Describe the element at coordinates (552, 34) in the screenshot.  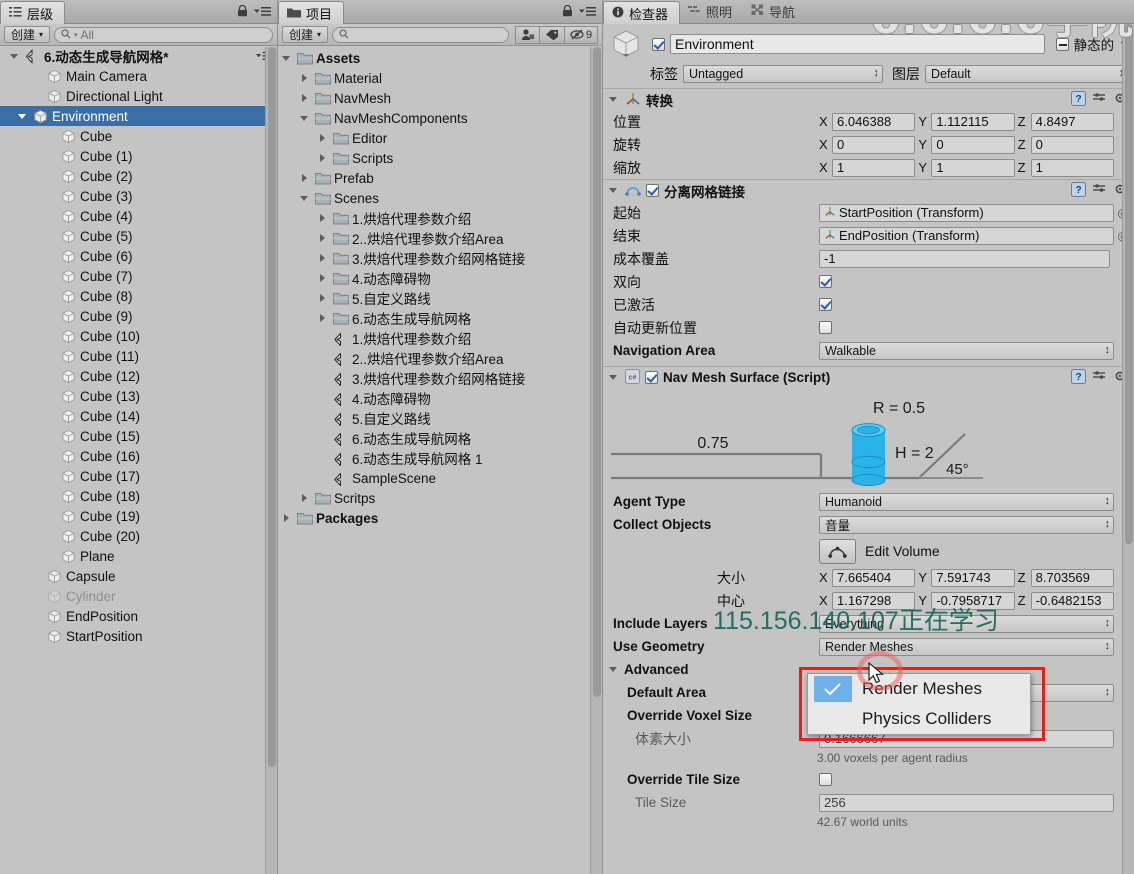
I see `filter-by-label-button` at that location.